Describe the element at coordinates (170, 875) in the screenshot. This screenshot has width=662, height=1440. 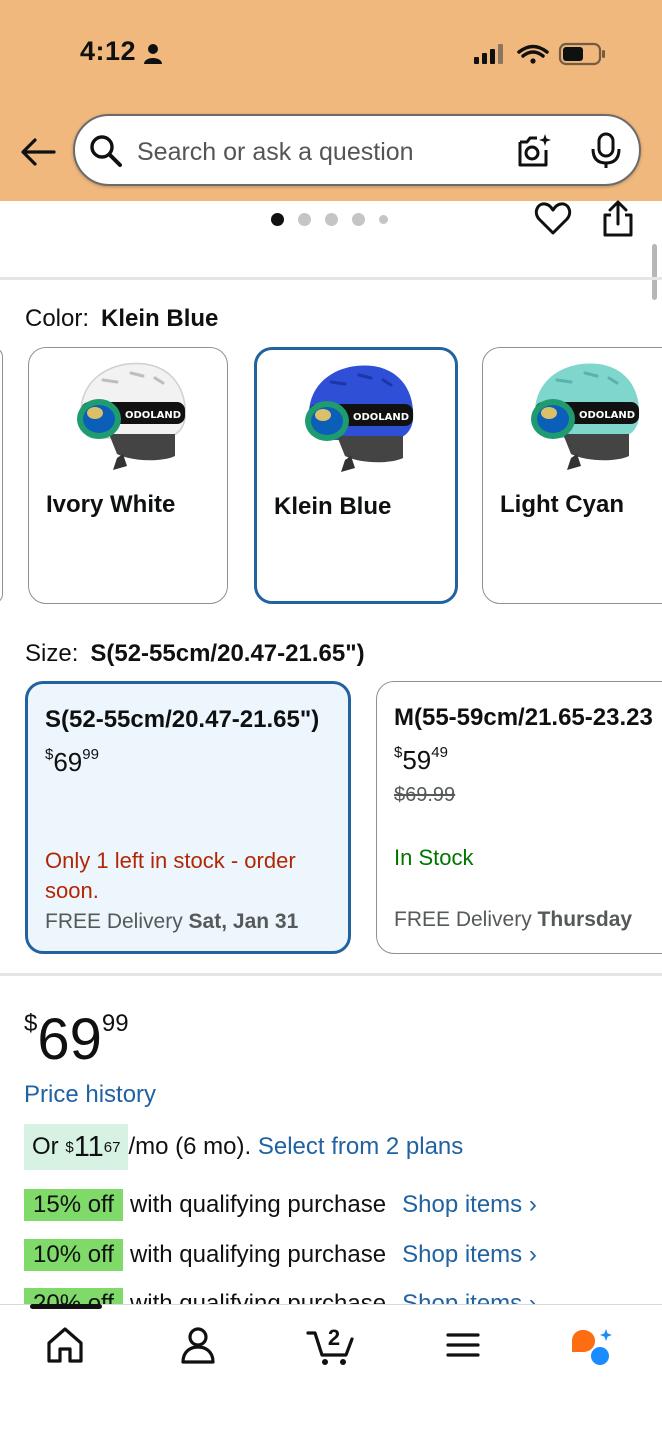
I see `stock-status: Only 1 left in stock - order soon.` at that location.